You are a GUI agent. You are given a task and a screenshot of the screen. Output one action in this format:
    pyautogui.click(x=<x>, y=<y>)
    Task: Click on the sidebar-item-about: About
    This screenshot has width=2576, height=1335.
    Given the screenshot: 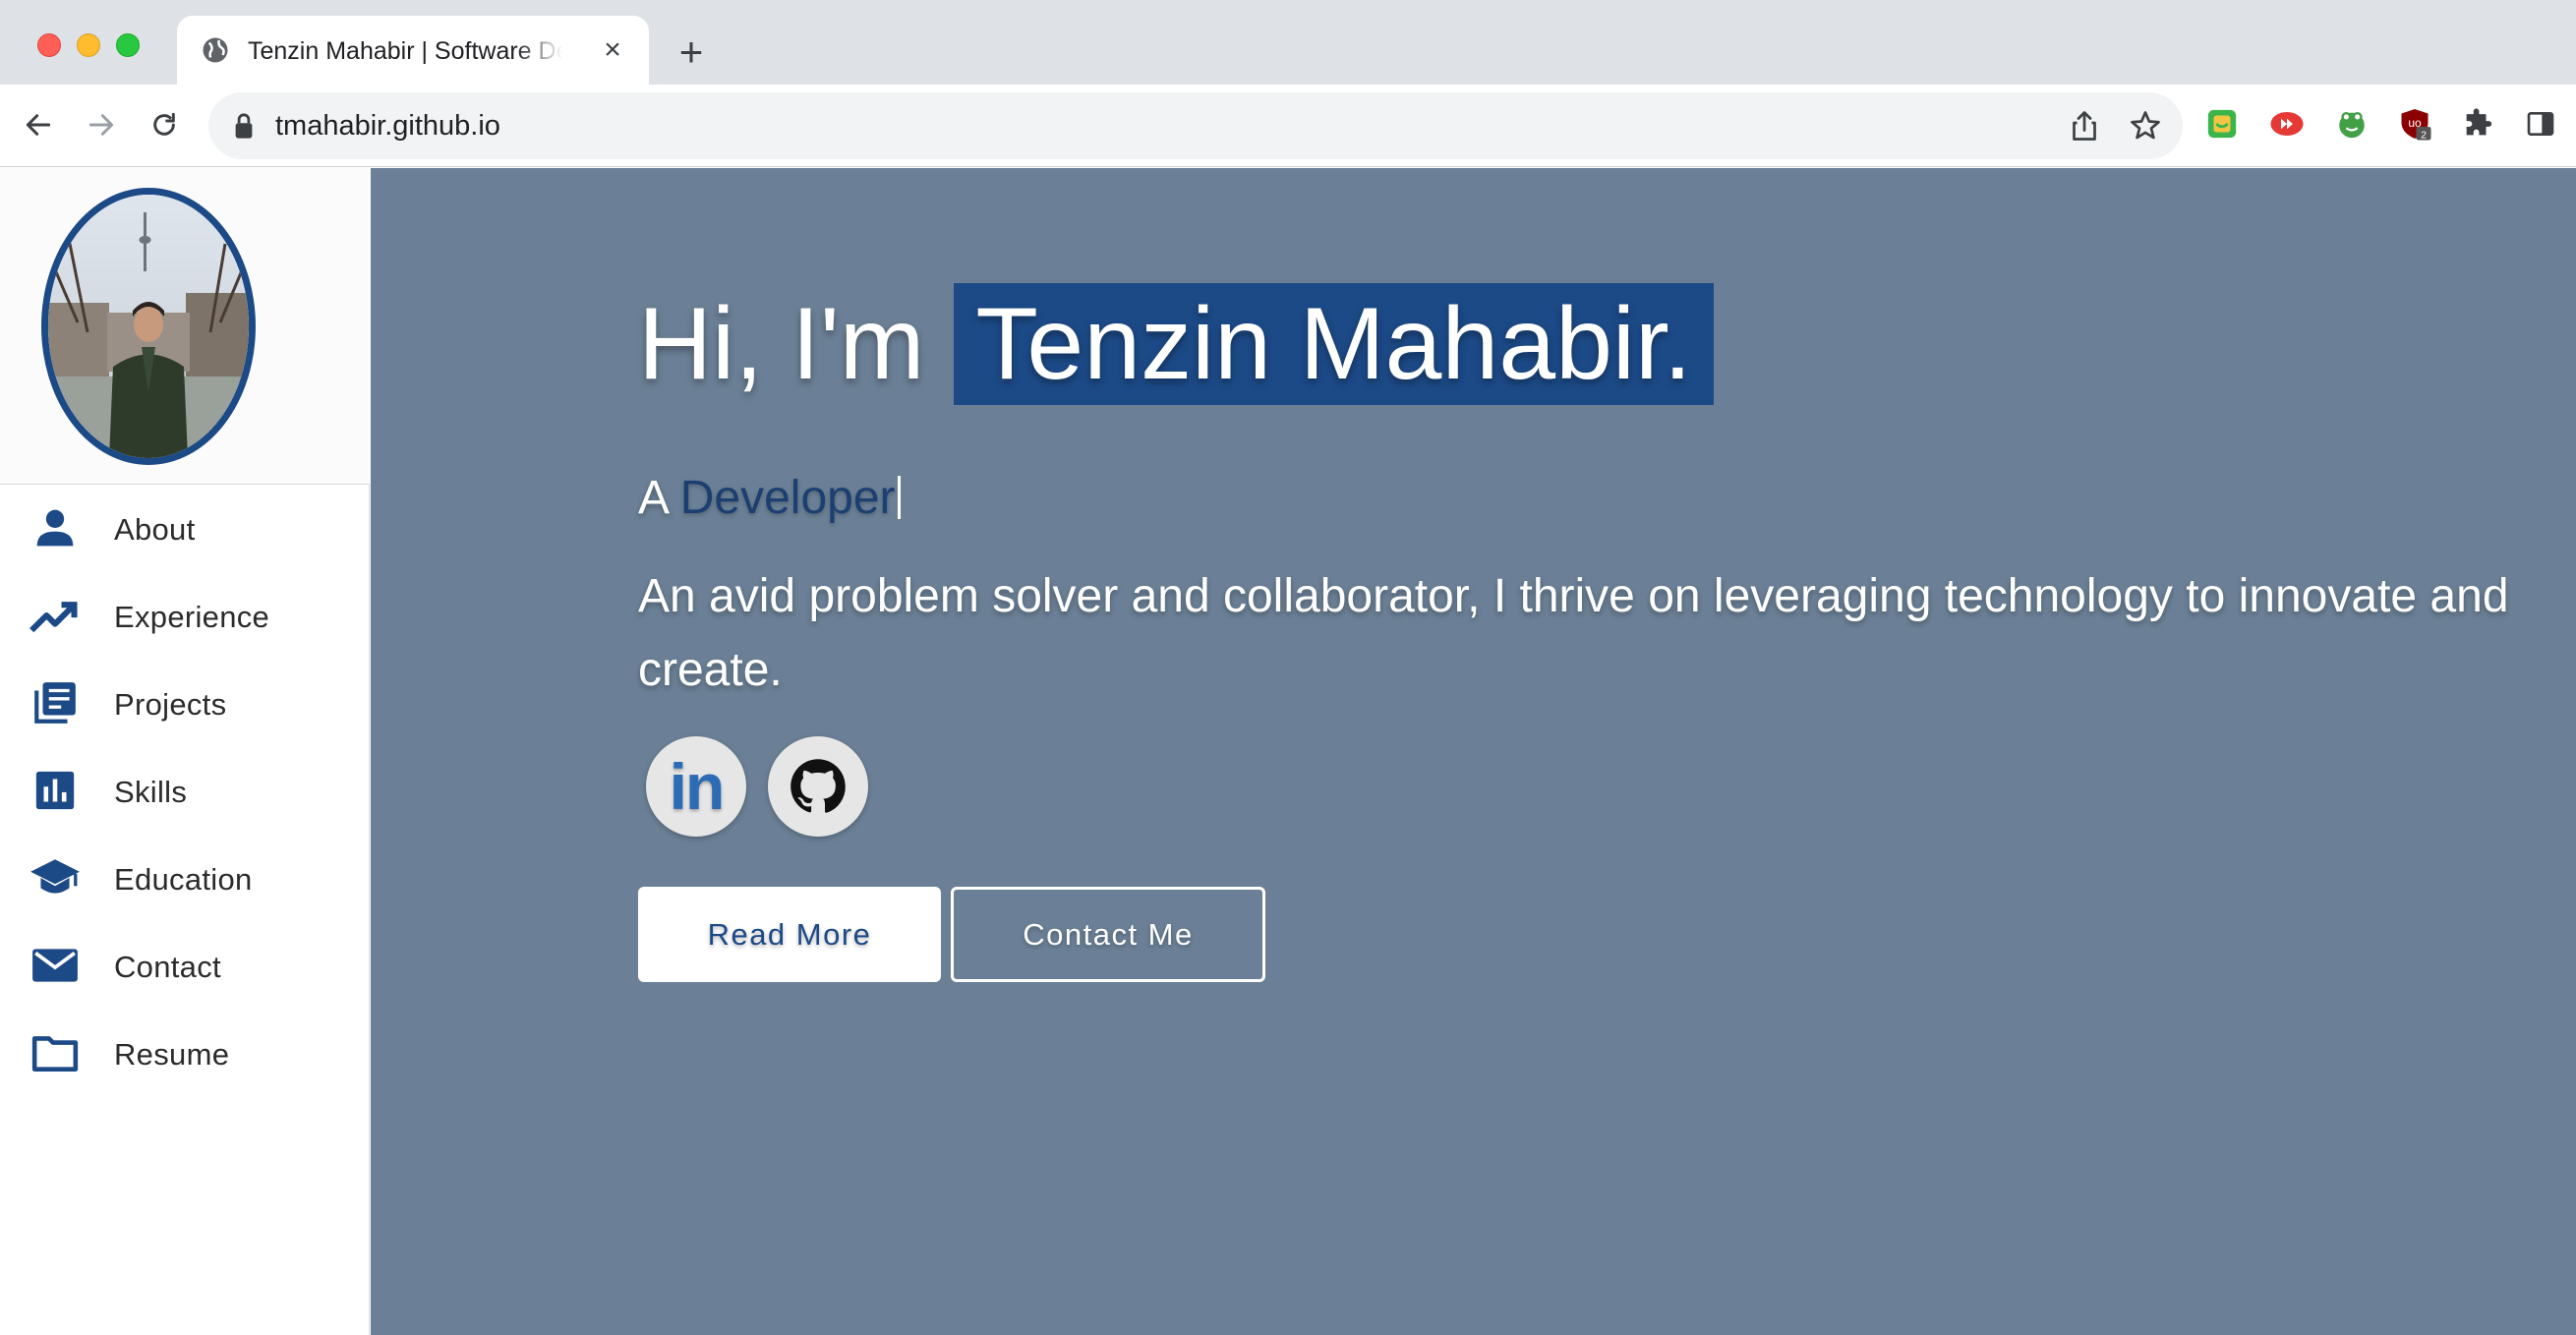 What is the action you would take?
    pyautogui.click(x=185, y=528)
    